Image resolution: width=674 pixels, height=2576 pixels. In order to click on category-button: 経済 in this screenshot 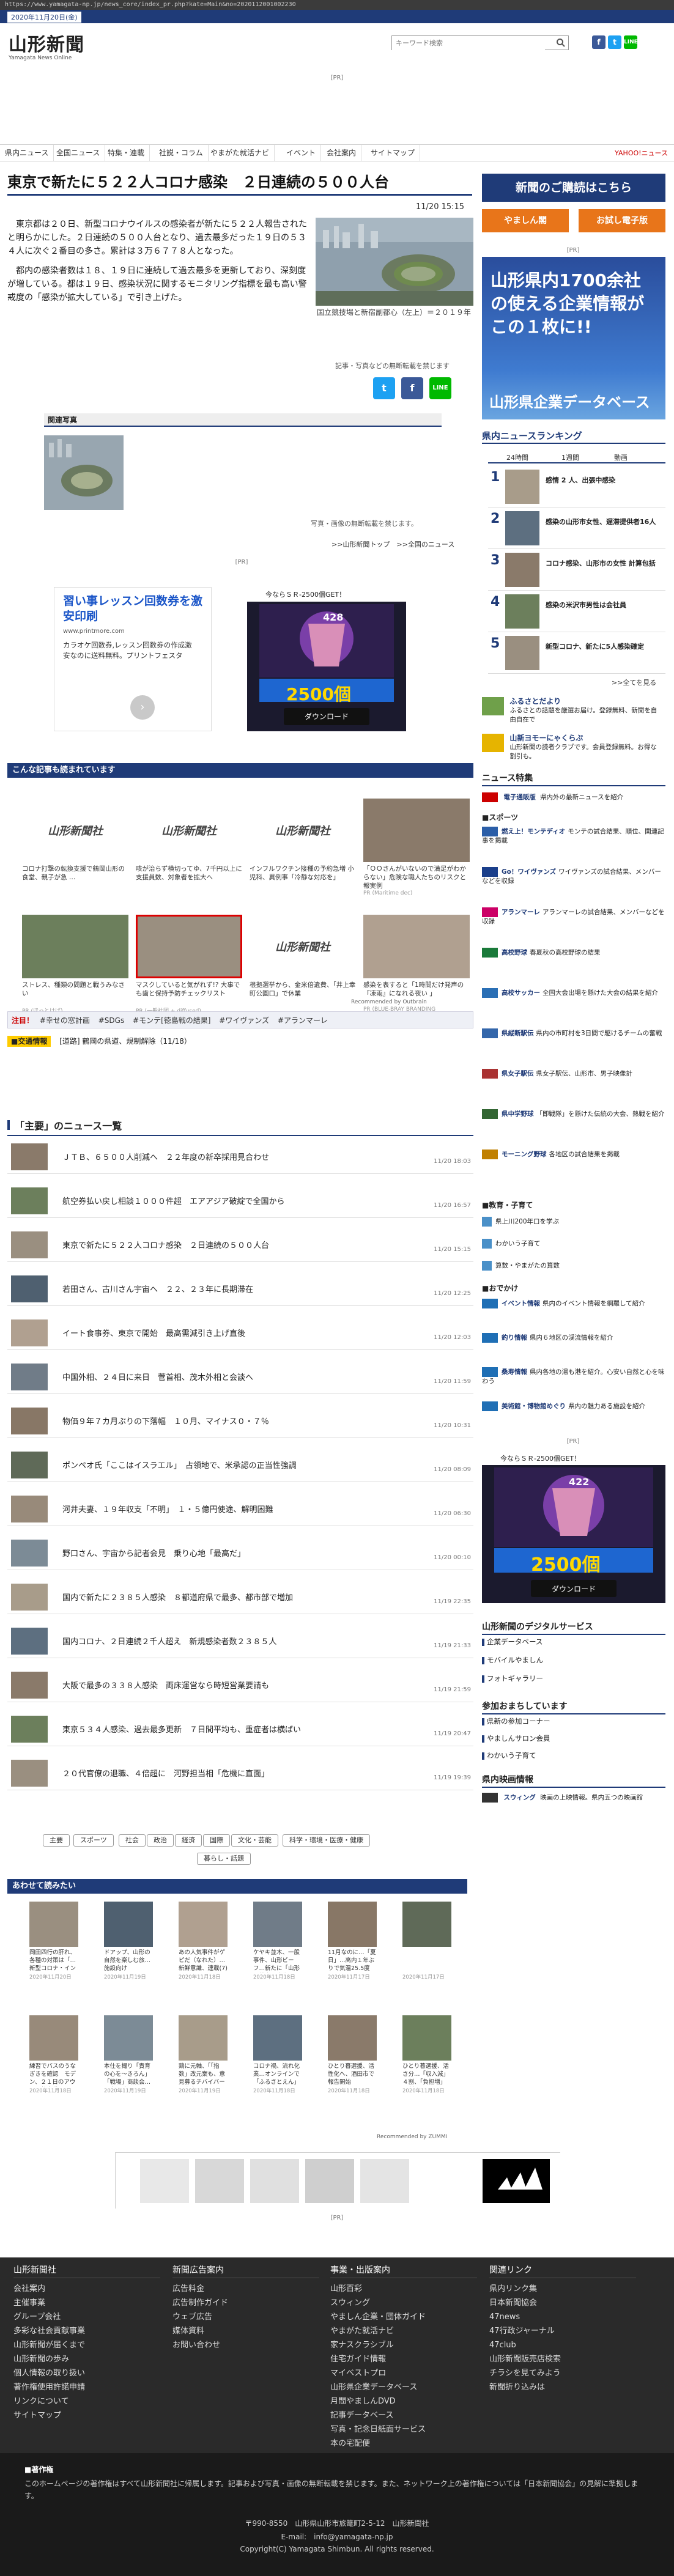, I will do `click(188, 1840)`.